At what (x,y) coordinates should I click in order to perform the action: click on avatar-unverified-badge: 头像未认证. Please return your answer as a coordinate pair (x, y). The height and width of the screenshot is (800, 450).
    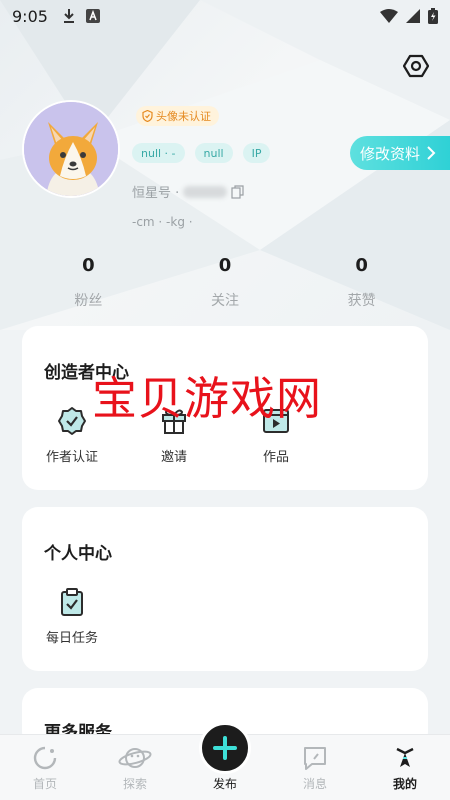
    Looking at the image, I should click on (177, 116).